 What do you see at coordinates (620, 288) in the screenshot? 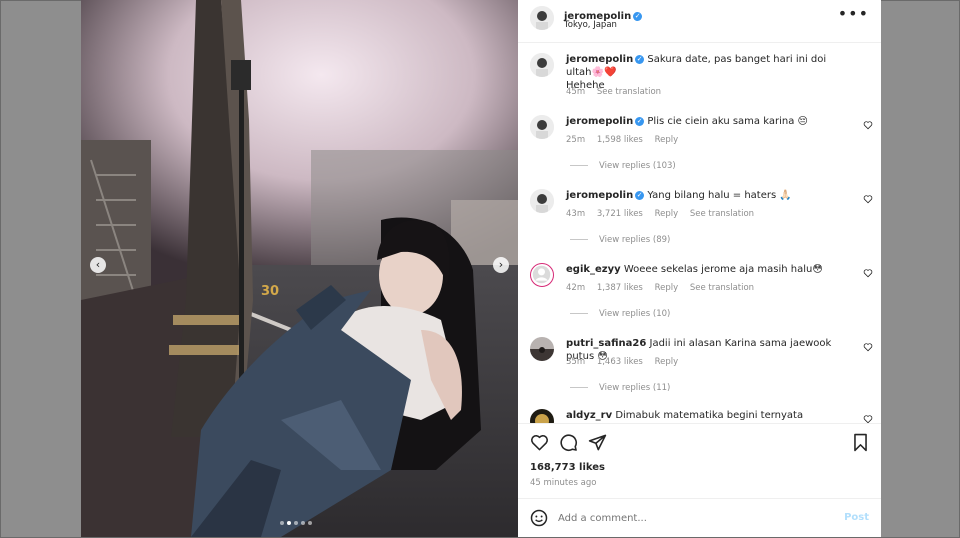
I see `comment-likes: 1,387 likes` at bounding box center [620, 288].